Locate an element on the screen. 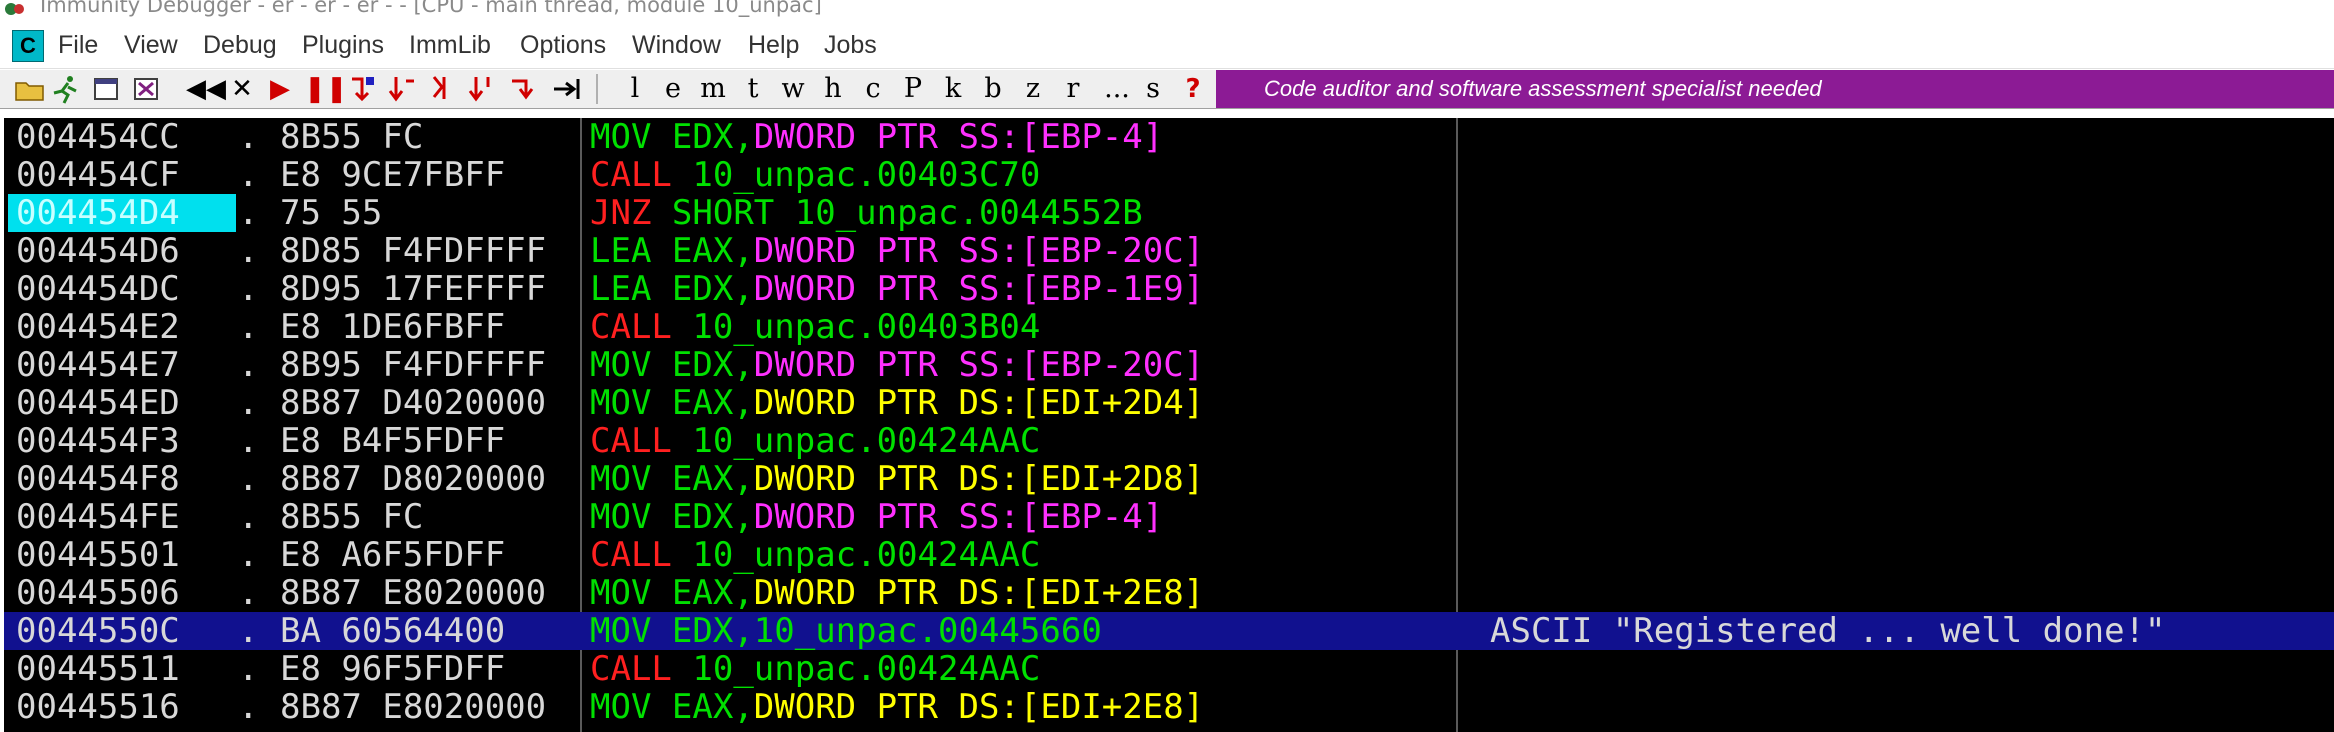 The image size is (2334, 732). instruction-address: 004454E7 is located at coordinates (125, 365).